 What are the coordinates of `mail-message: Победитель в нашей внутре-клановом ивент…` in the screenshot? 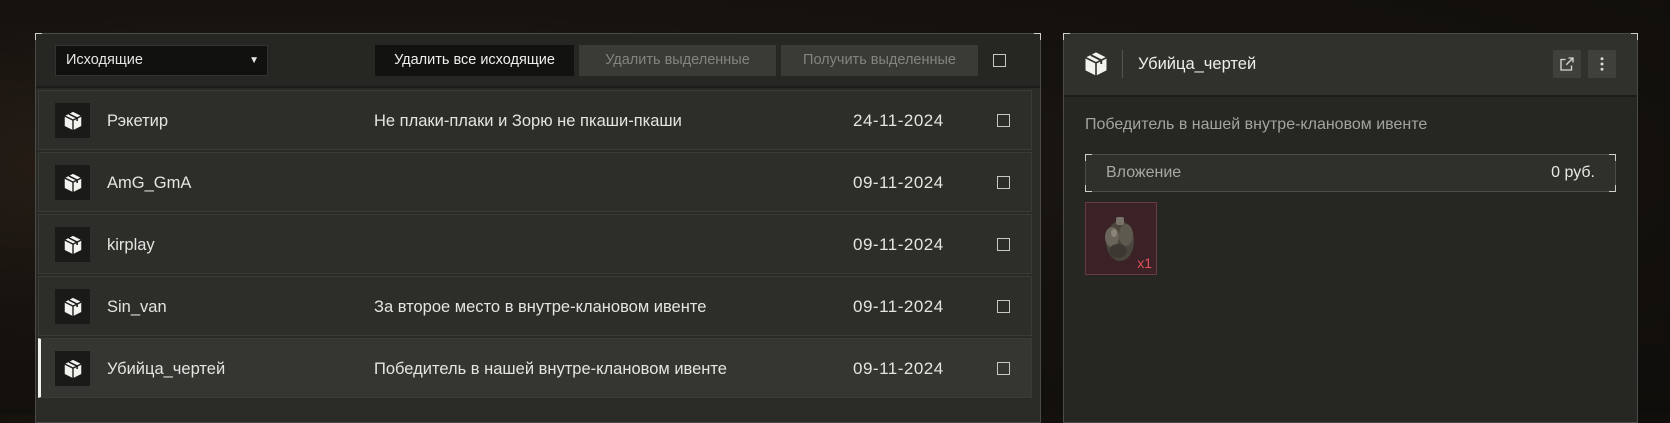 It's located at (550, 369).